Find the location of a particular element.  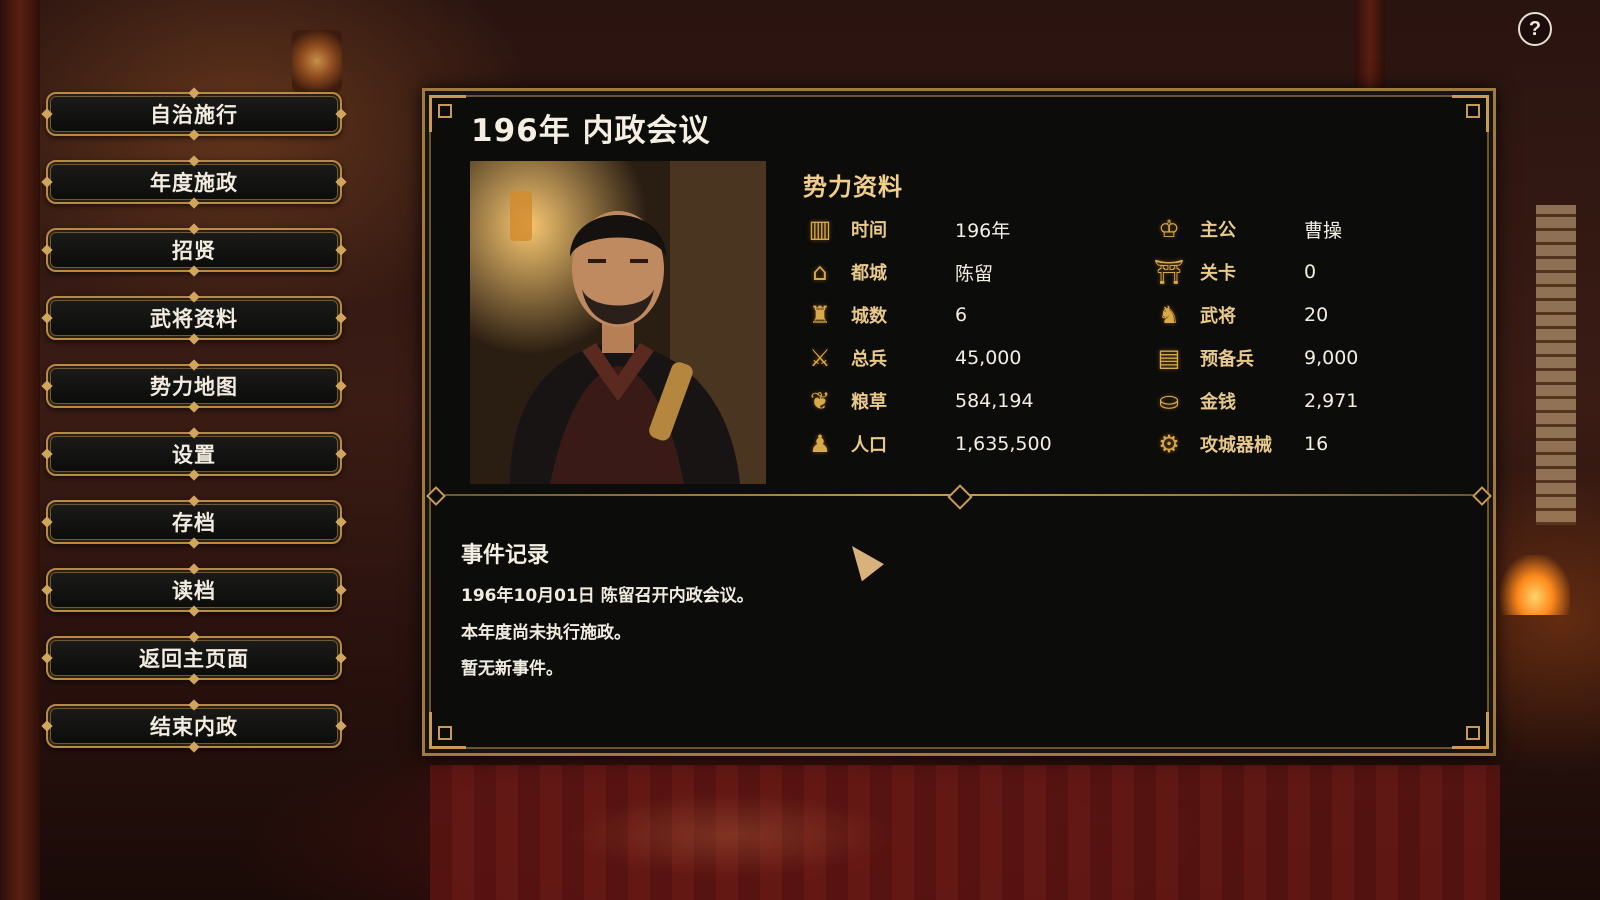

stat-capital: ⌂ 都城 陈留 is located at coordinates (898, 272).